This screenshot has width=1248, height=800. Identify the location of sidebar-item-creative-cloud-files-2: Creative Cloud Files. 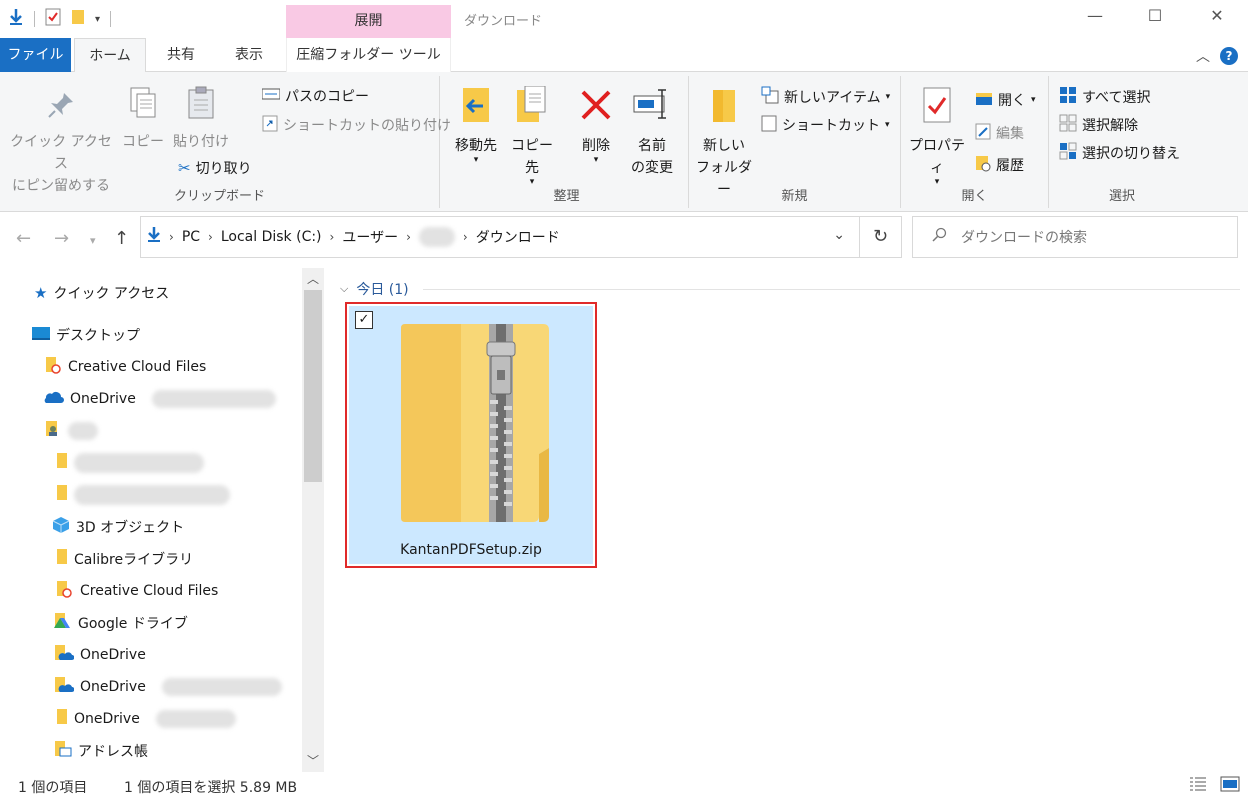
(137, 591).